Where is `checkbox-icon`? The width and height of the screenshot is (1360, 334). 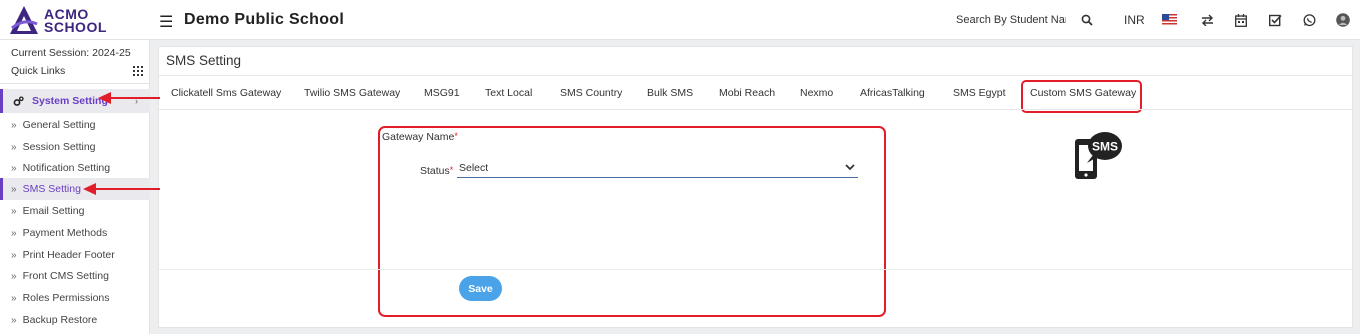
checkbox-icon is located at coordinates (1275, 20).